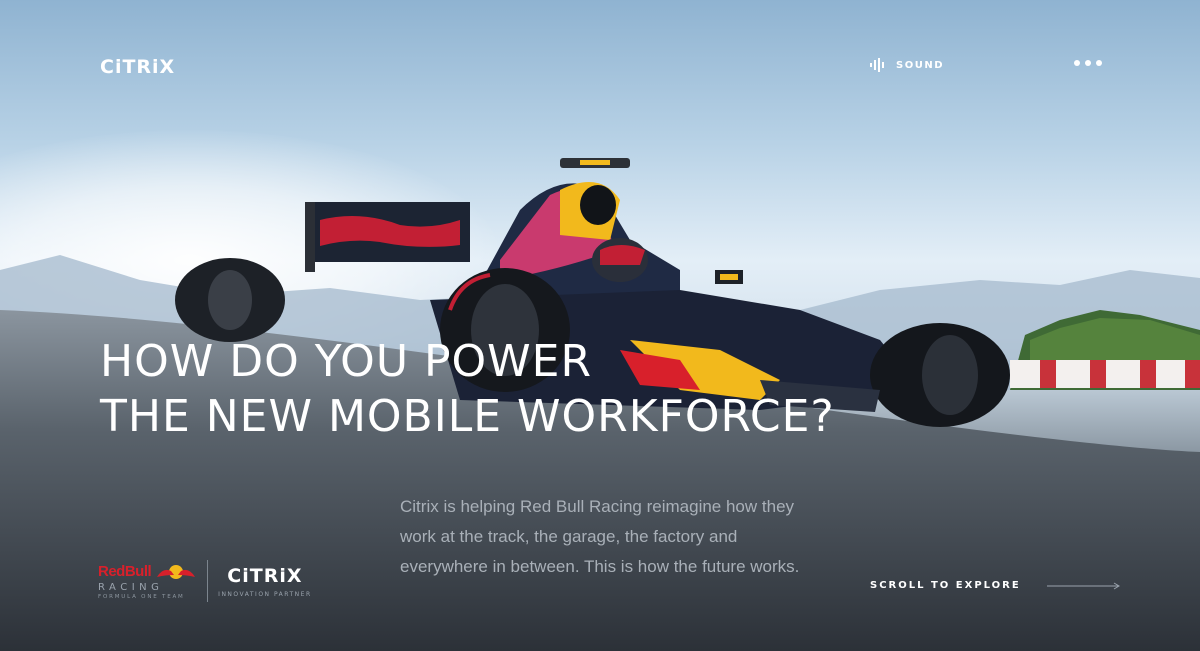 This screenshot has height=651, width=1200. I want to click on formula-one-team-text: FORMULA ONE TEAM, so click(141, 596).